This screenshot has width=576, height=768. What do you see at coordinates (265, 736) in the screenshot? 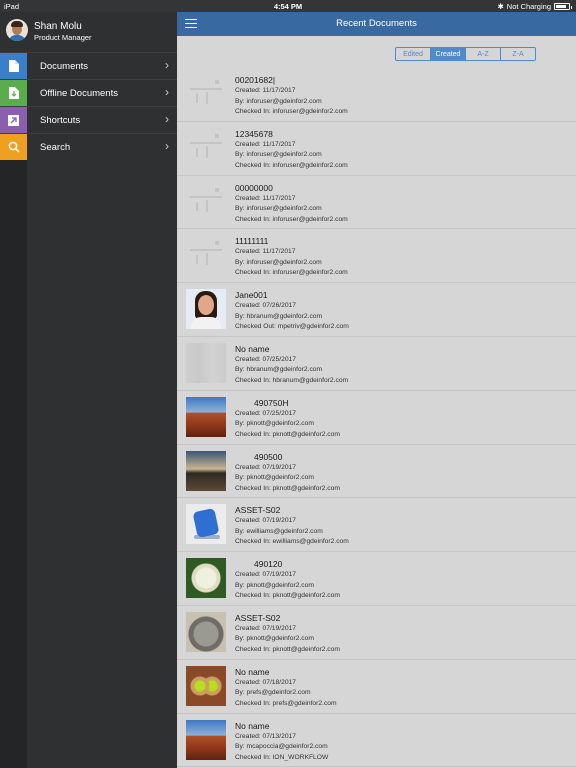
I see `document-created-date: Created: 07/13/2017` at bounding box center [265, 736].